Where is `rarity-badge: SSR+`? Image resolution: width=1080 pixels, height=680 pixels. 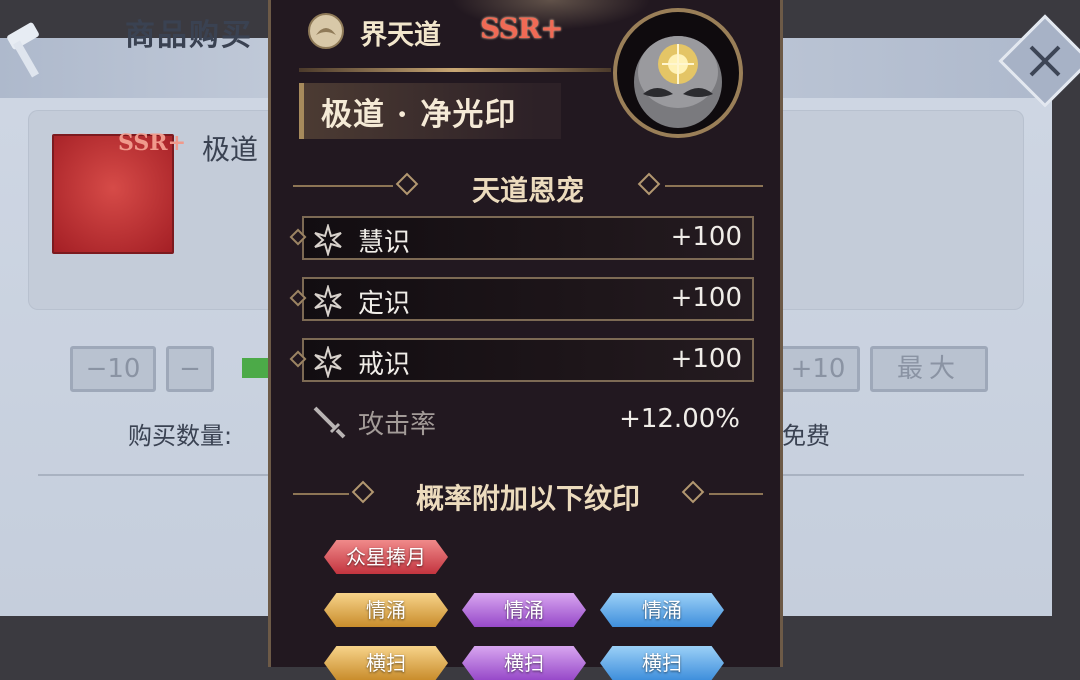 rarity-badge: SSR+ is located at coordinates (522, 28).